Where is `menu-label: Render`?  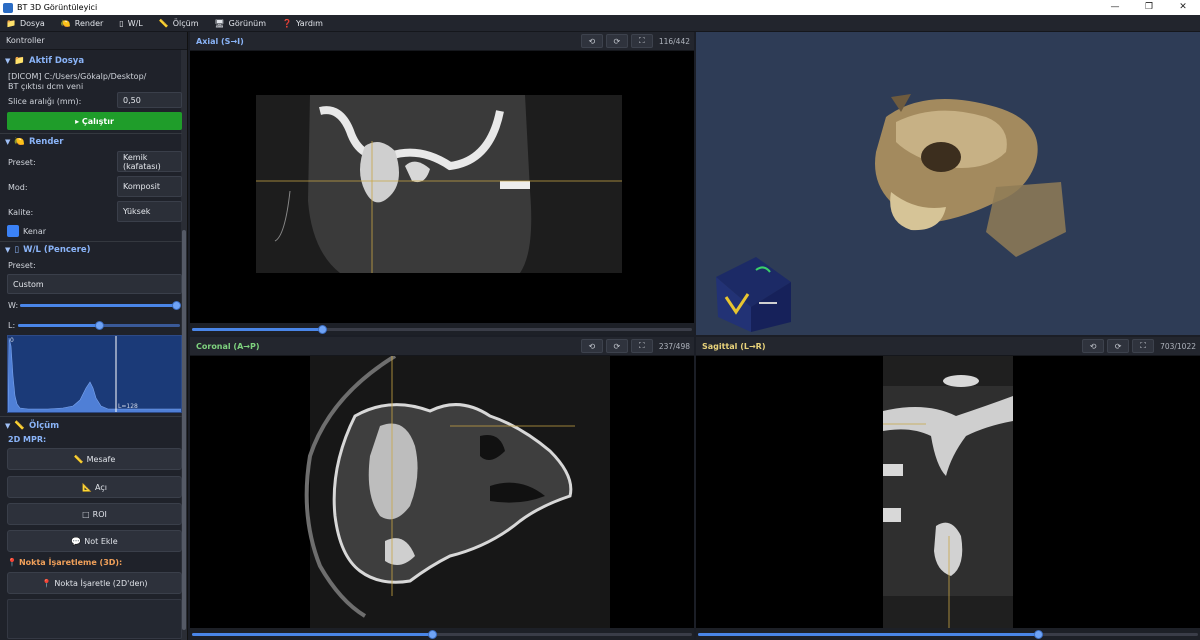
menu-label: Render is located at coordinates (89, 23).